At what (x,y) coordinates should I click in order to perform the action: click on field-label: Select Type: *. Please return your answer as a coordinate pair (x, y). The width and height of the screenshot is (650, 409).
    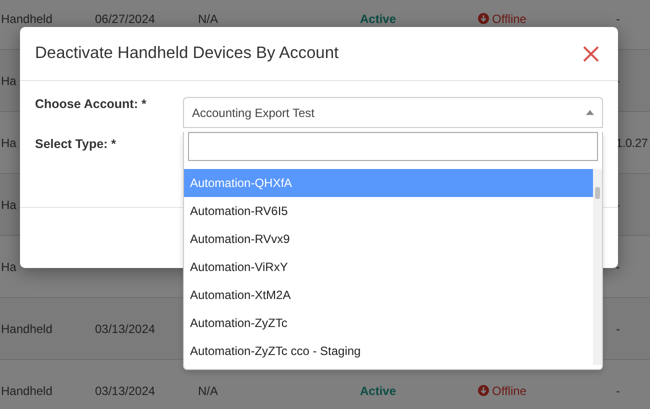
    Looking at the image, I should click on (76, 144).